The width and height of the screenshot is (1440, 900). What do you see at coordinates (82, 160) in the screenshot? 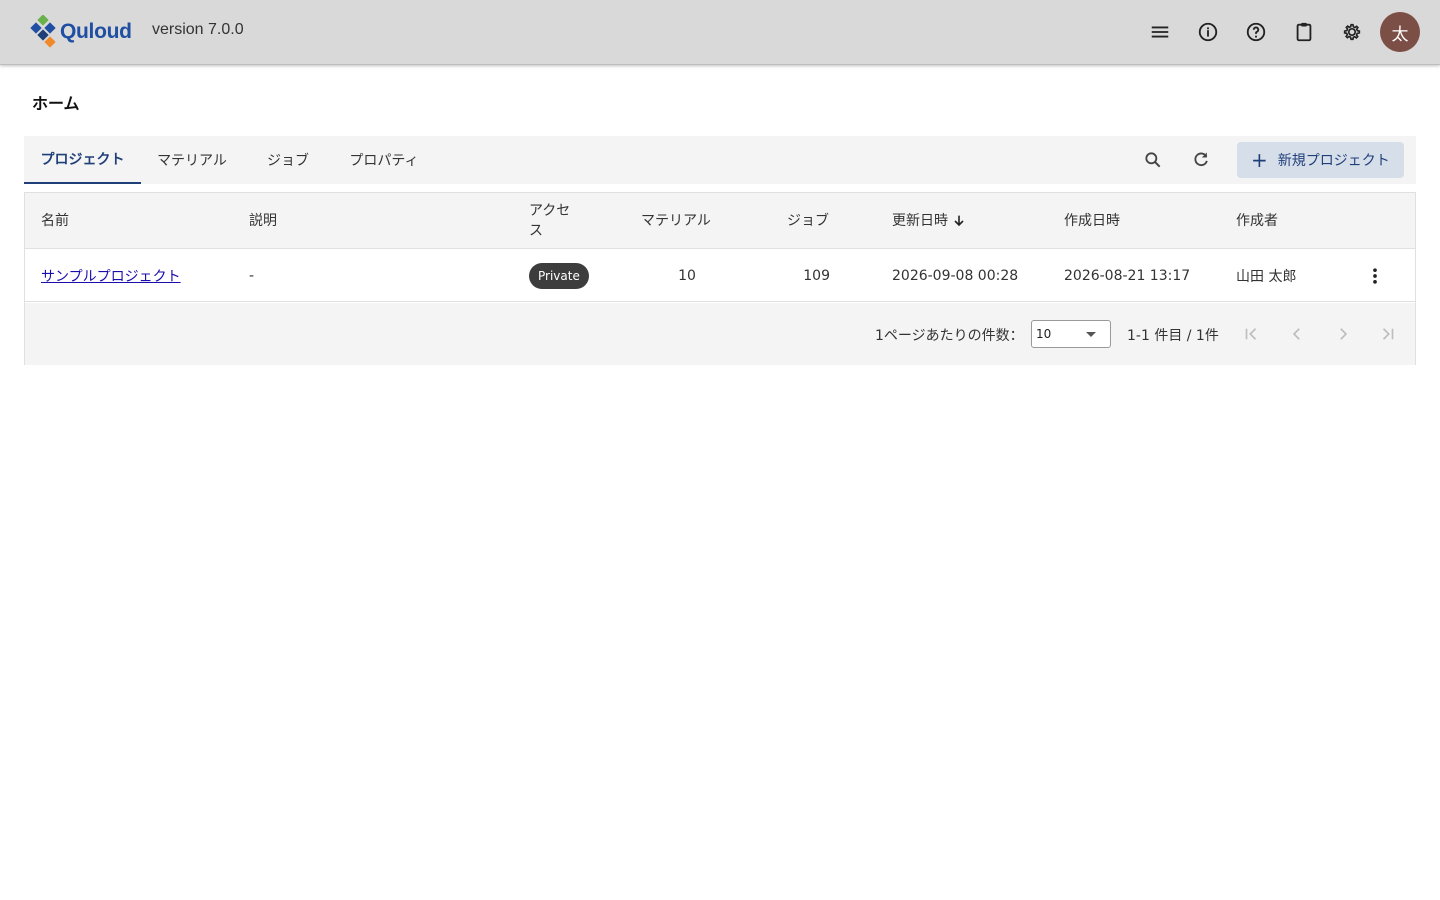
I see `tab-projects: プロジェクト` at bounding box center [82, 160].